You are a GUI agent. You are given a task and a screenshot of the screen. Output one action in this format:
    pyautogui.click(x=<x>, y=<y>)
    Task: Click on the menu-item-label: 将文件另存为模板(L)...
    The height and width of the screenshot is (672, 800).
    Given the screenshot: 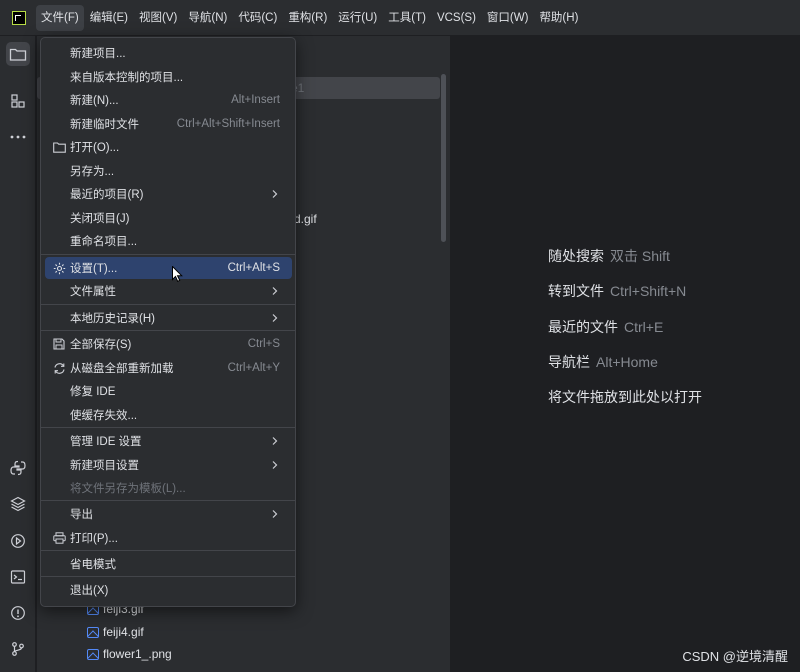 What is the action you would take?
    pyautogui.click(x=128, y=489)
    